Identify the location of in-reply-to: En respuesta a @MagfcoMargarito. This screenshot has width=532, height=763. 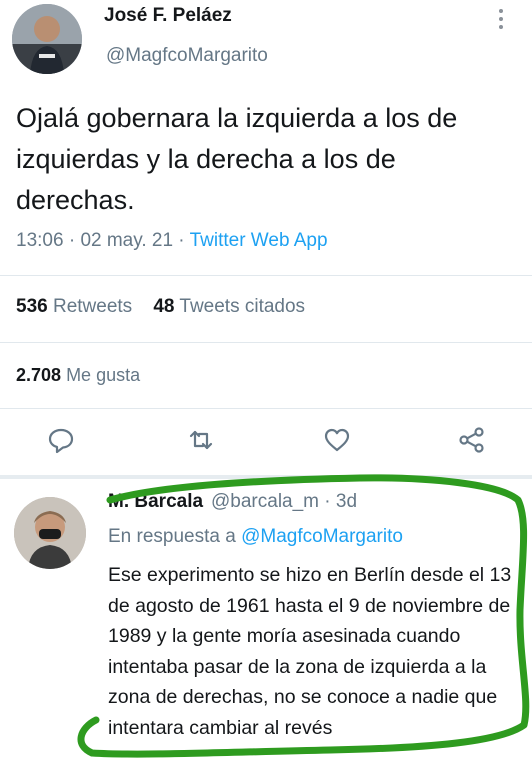
(255, 536).